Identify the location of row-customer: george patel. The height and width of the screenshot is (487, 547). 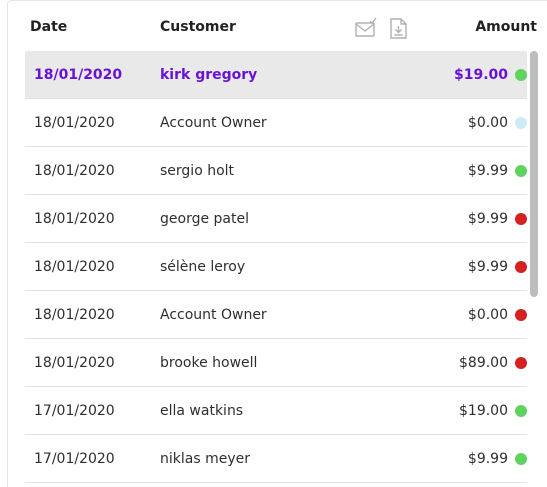
(204, 219).